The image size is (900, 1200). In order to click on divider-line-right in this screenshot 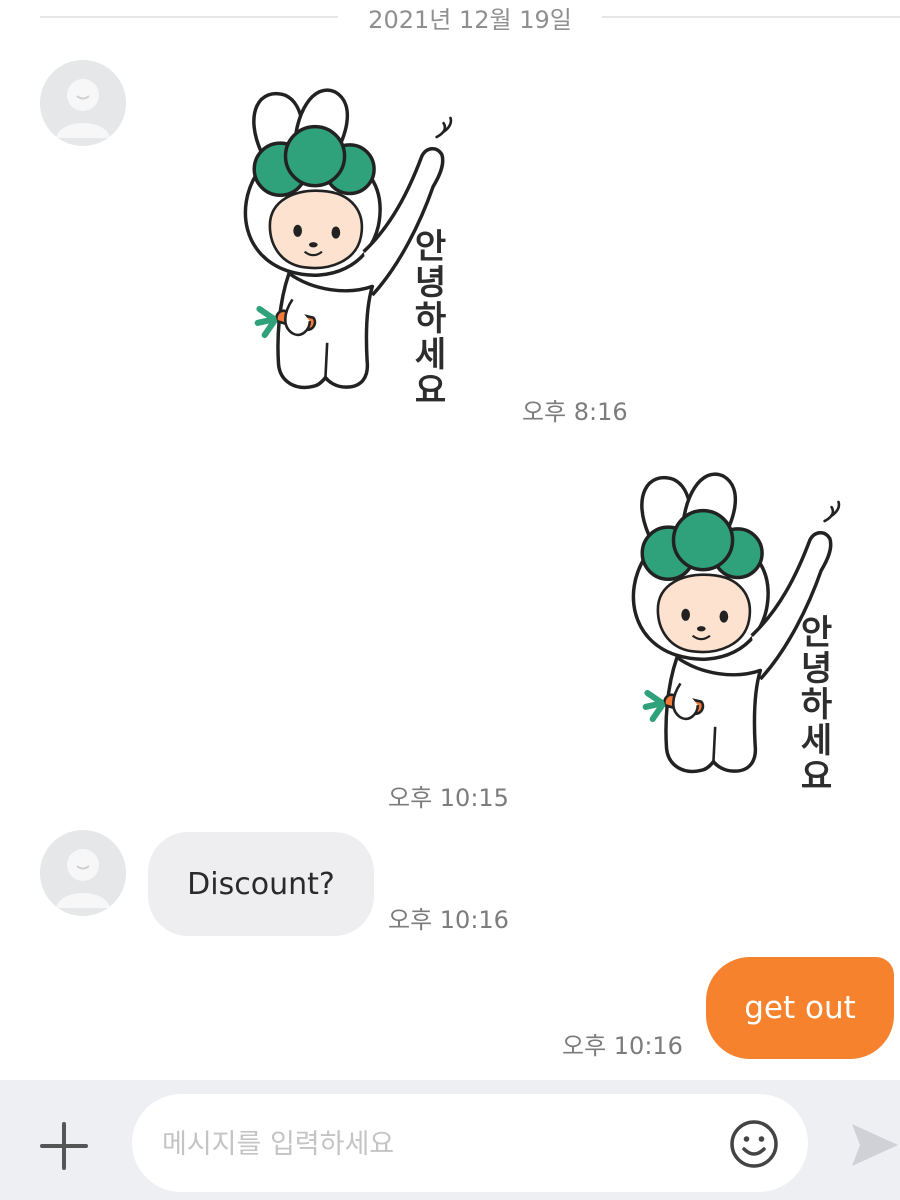, I will do `click(750, 17)`.